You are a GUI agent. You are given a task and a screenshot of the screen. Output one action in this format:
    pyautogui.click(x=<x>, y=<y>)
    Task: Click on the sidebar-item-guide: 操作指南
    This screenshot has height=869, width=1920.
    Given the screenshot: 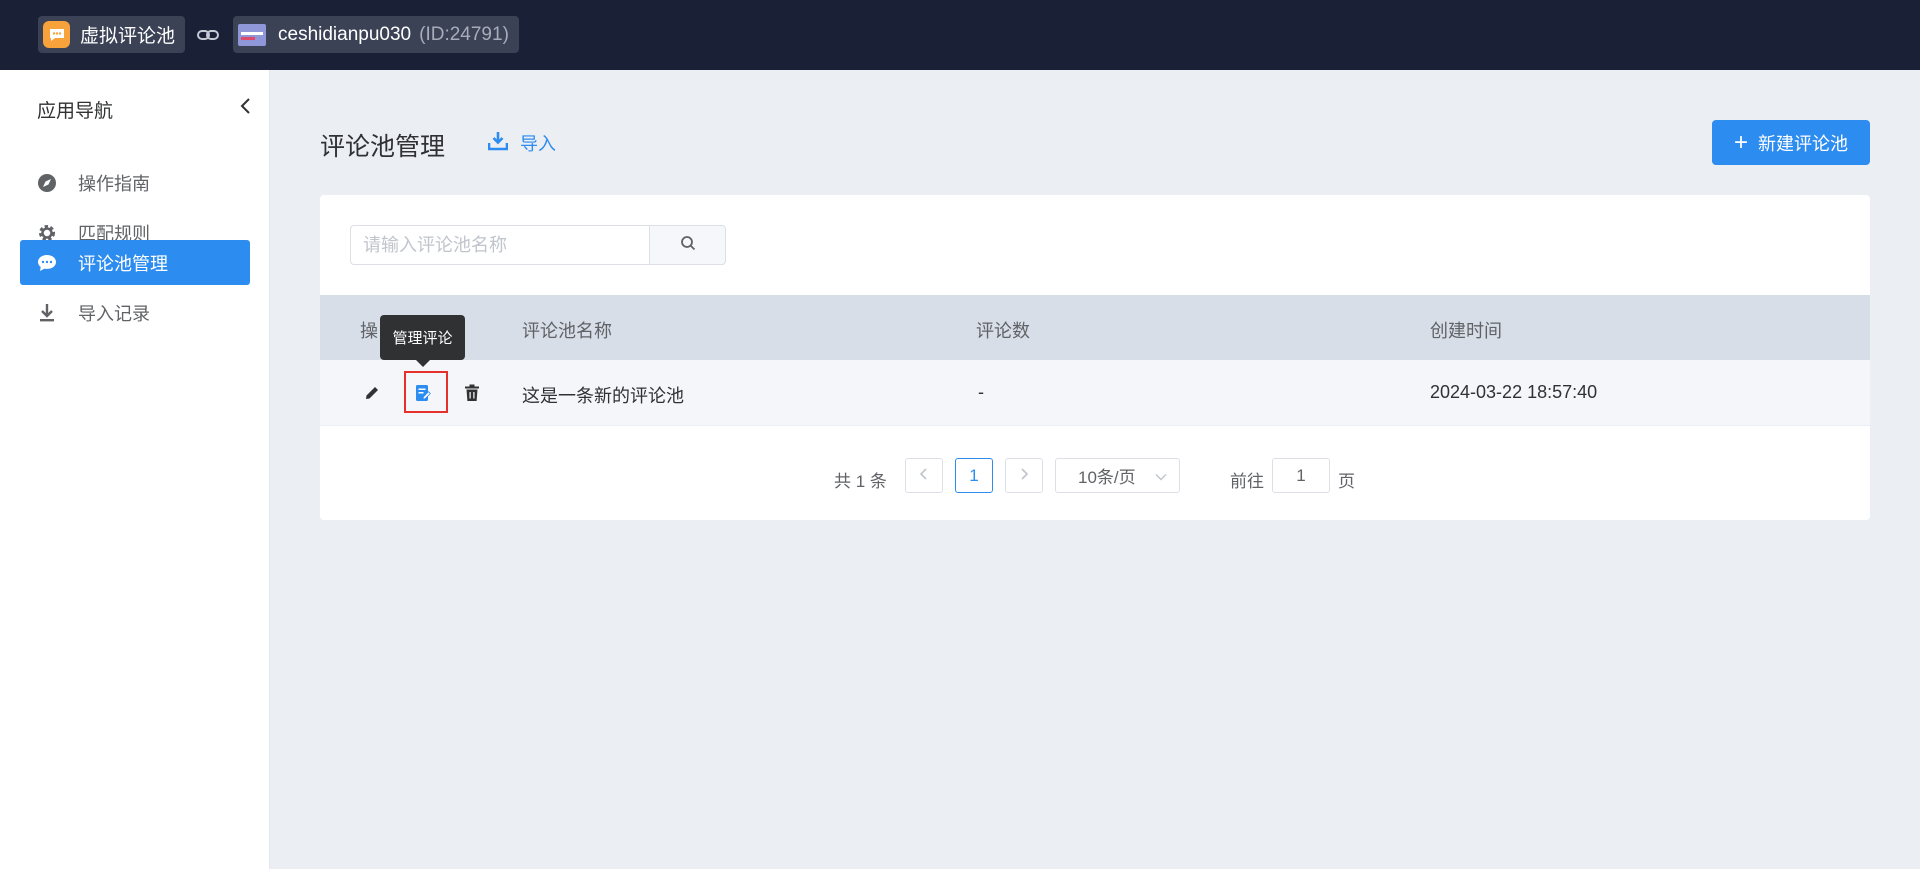 What is the action you would take?
    pyautogui.click(x=135, y=182)
    